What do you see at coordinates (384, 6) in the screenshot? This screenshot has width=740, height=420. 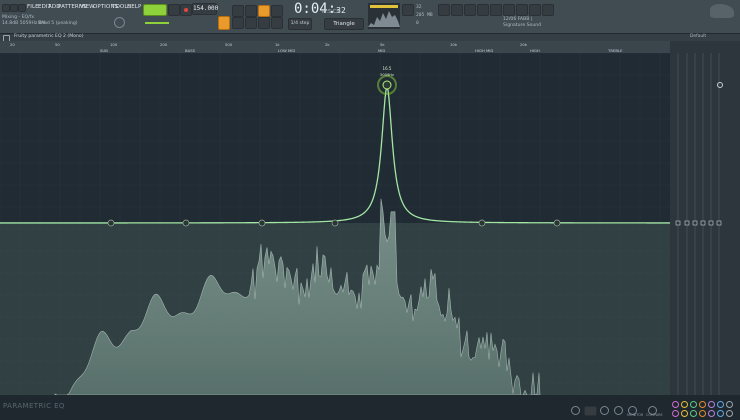 I see `output-level-meter` at bounding box center [384, 6].